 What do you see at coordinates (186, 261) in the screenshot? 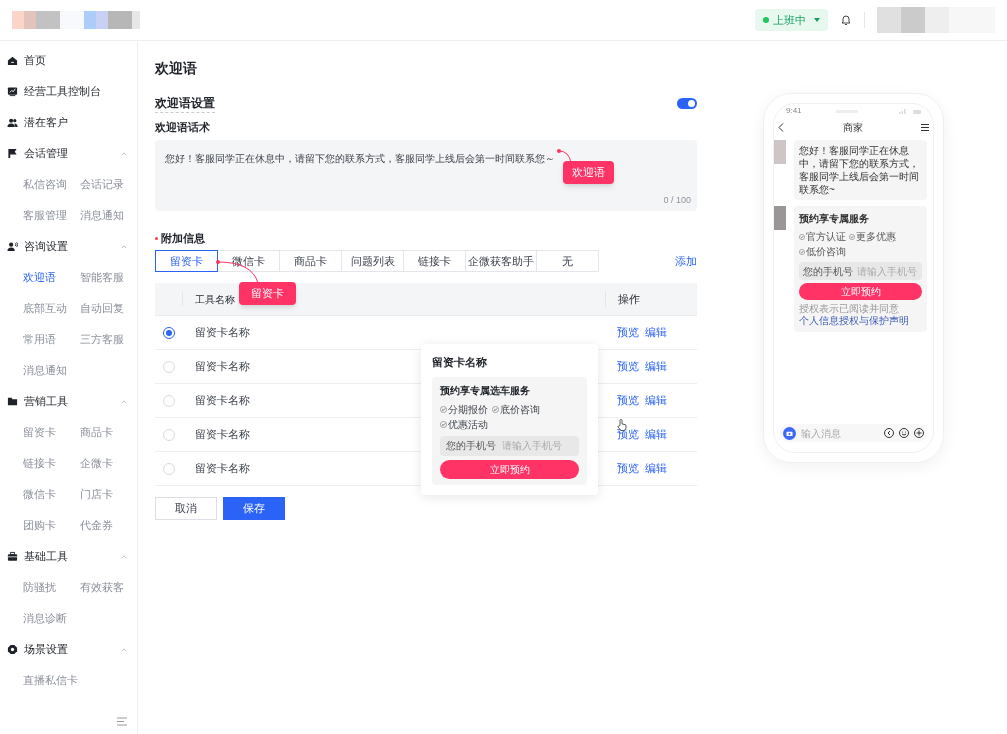
I see `card-type-tab: 留资卡` at bounding box center [186, 261].